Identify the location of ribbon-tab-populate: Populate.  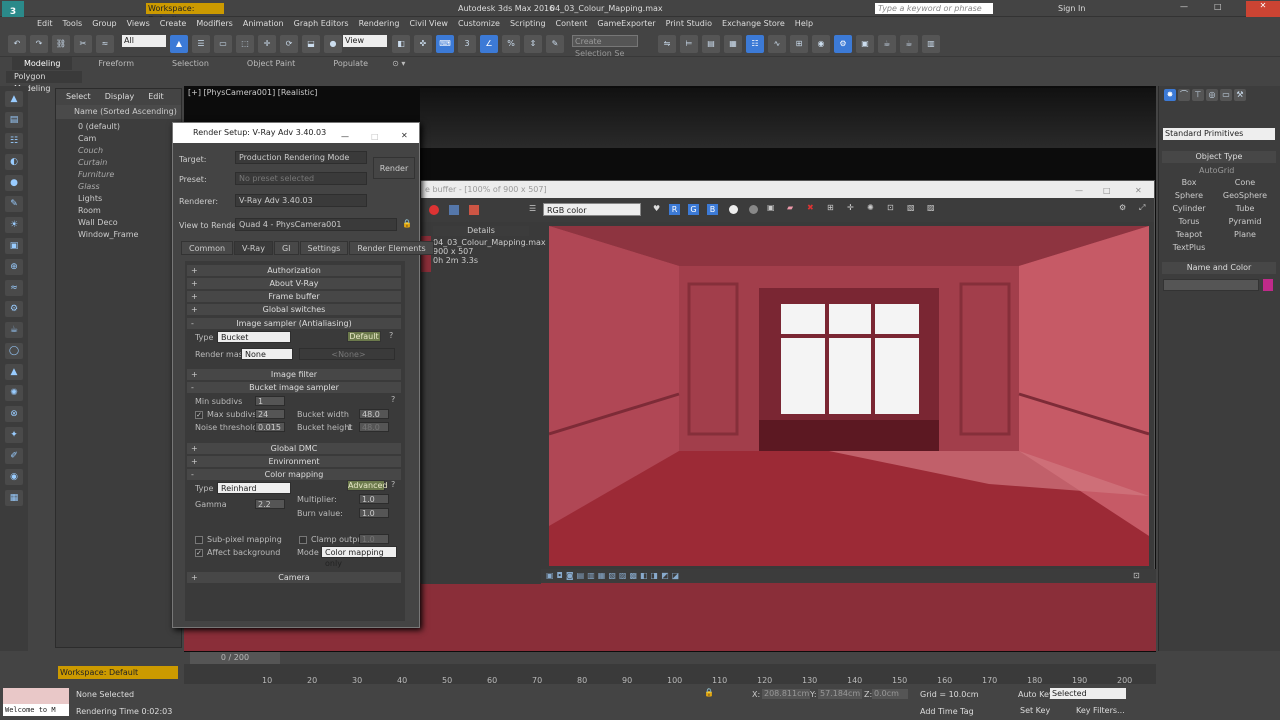
(350, 63).